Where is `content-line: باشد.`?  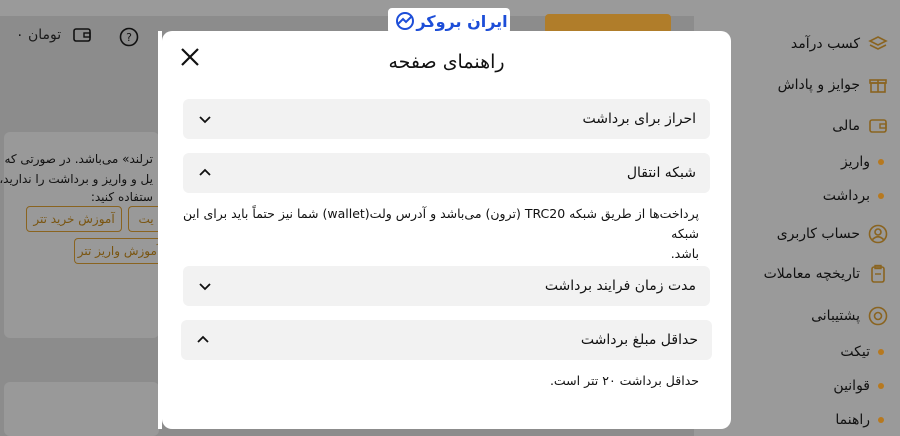 content-line: باشد. is located at coordinates (684, 253).